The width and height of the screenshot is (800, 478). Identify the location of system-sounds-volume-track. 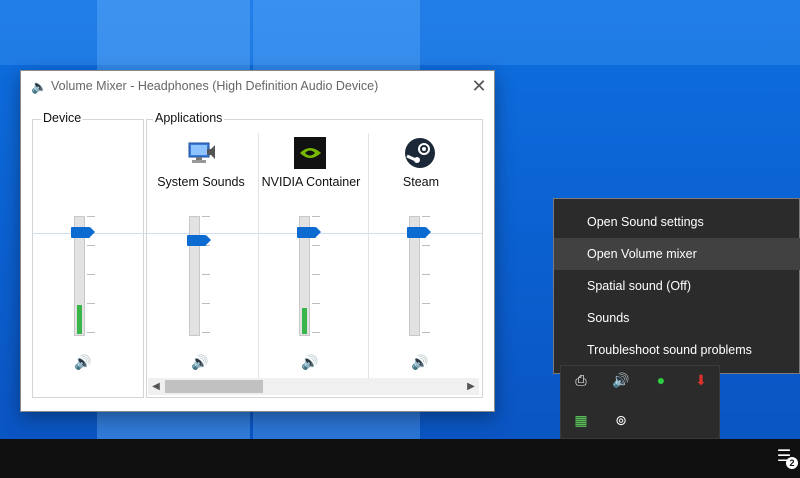
(194, 276).